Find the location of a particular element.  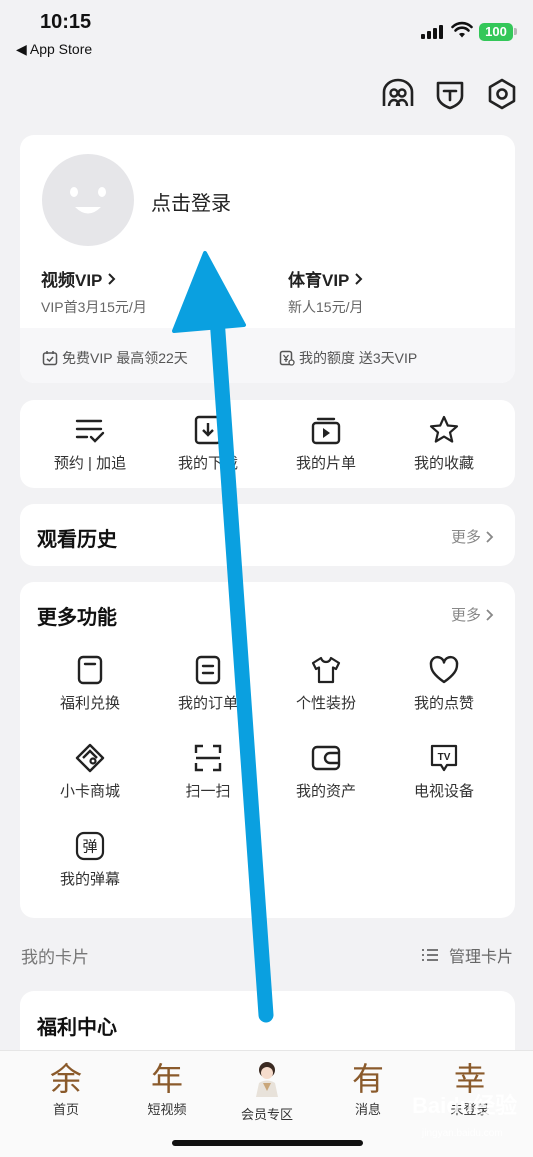

manage-cards-button: 管理卡片 is located at coordinates (467, 955).